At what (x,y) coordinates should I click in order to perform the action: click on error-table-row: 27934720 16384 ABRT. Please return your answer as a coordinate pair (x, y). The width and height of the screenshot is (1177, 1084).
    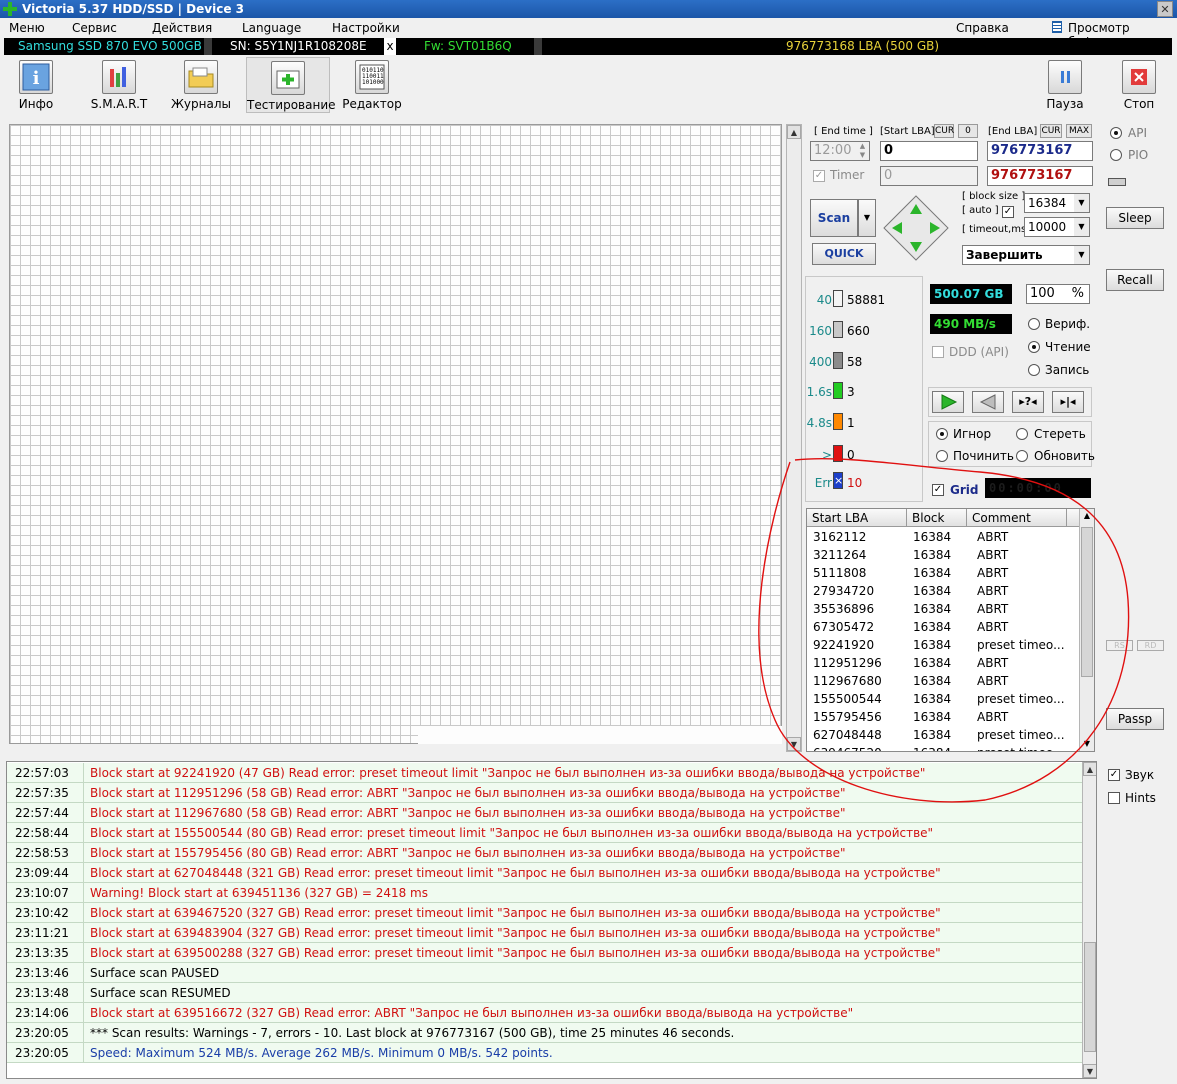
    Looking at the image, I should click on (943, 591).